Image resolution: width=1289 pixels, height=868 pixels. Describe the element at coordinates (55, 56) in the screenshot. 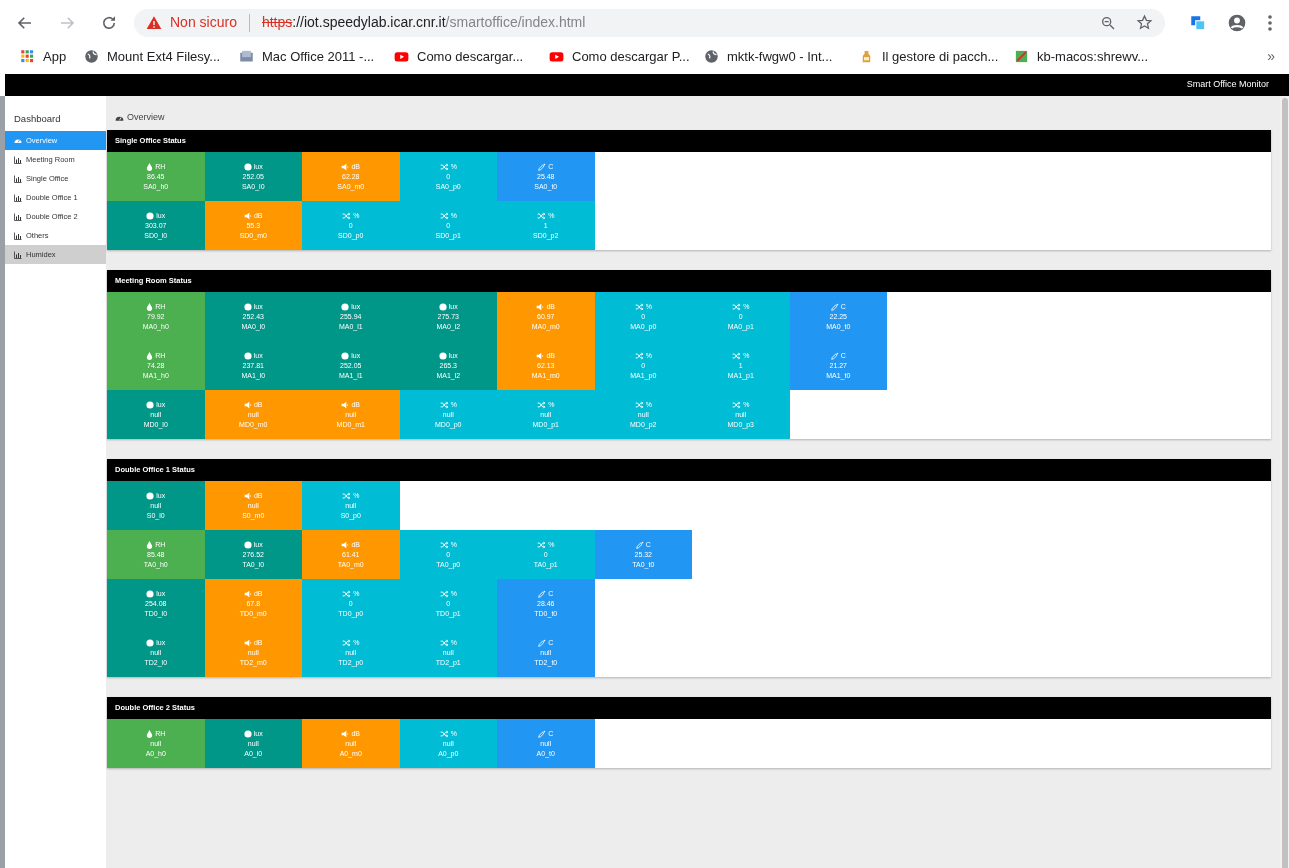

I see `bookmark-link: App` at that location.